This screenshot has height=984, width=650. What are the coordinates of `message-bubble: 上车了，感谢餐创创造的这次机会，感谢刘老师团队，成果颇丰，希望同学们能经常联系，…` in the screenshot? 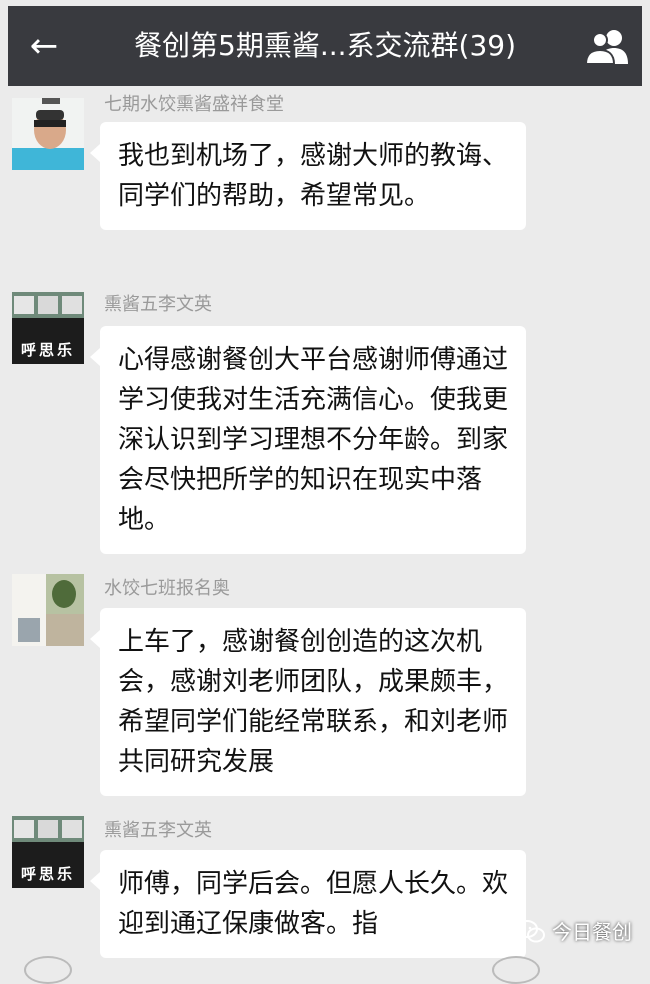 It's located at (308, 702).